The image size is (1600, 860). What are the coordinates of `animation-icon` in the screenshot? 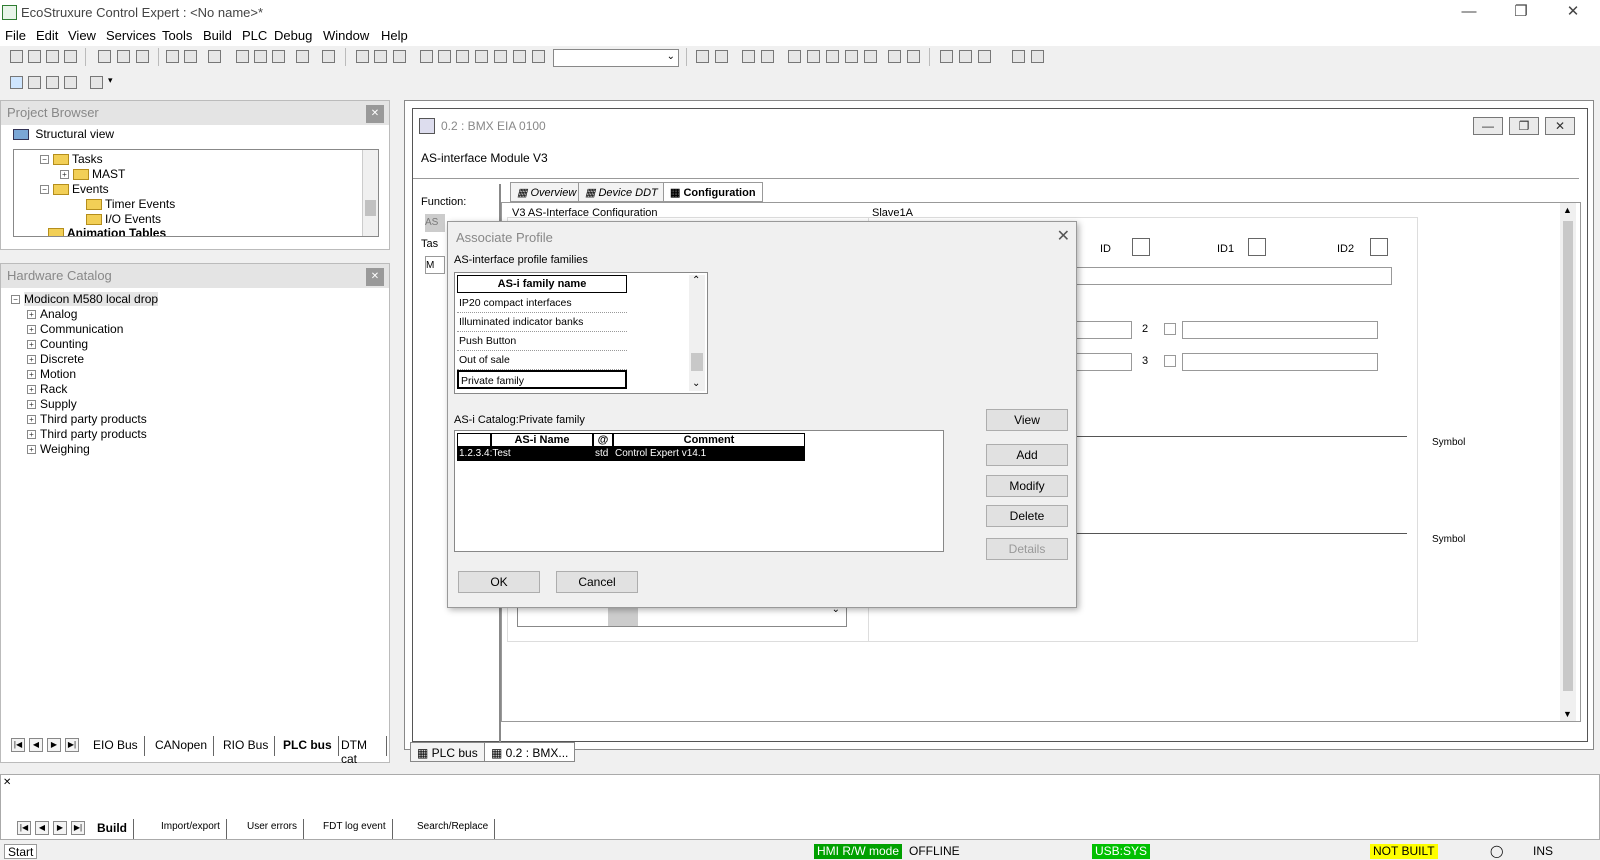 It's located at (894, 56).